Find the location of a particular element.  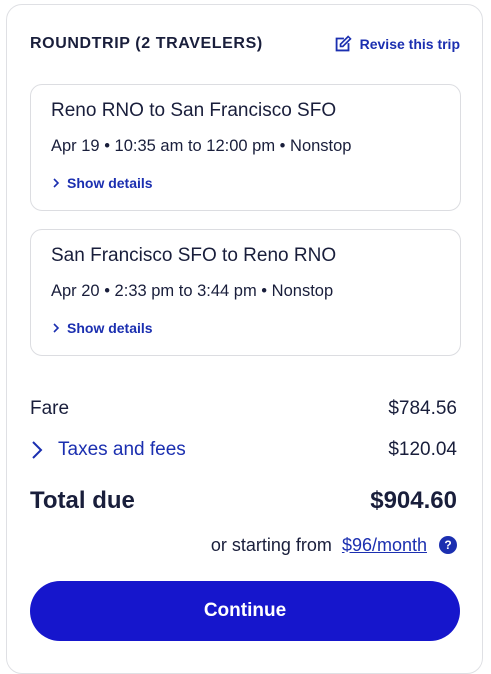

edit-square-icon is located at coordinates (343, 43).